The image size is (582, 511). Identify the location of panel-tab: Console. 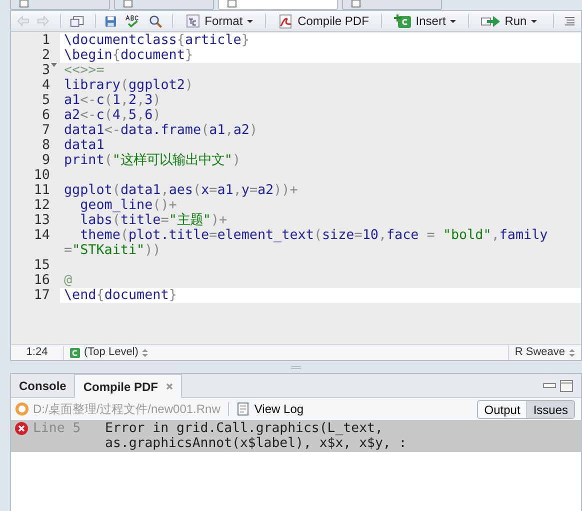
(42, 385).